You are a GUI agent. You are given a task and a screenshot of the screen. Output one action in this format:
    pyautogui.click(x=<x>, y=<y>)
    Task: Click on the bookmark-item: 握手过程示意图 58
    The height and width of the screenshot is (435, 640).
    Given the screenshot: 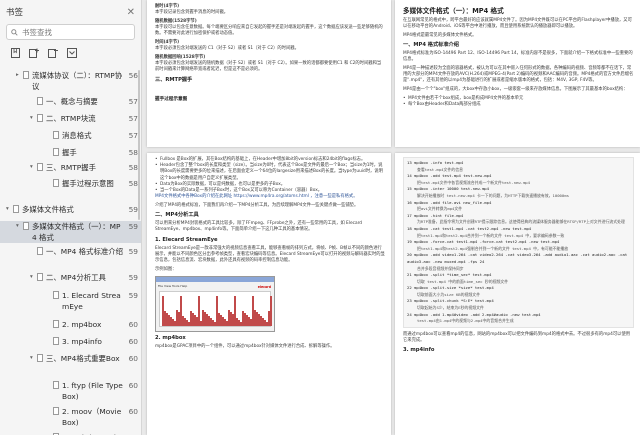 What is the action you would take?
    pyautogui.click(x=70, y=183)
    